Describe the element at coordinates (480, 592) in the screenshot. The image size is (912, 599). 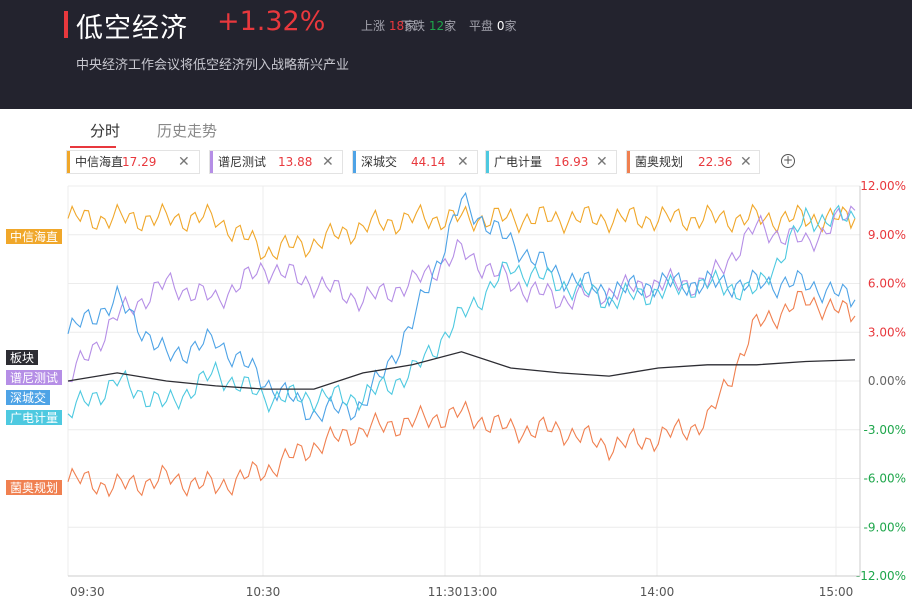
I see `x-tick-label: 13:00` at that location.